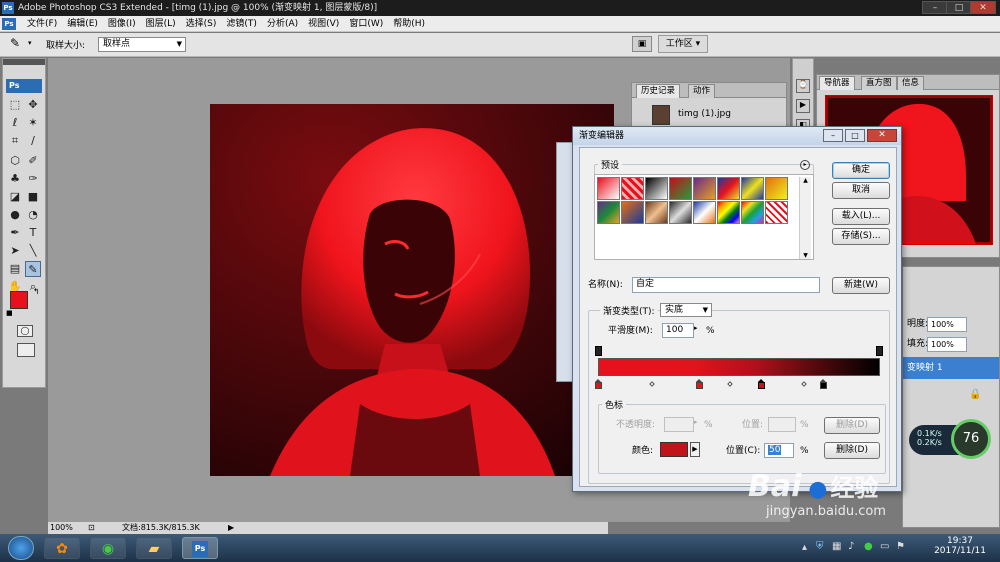 This screenshot has height=562, width=1000. Describe the element at coordinates (598, 351) in the screenshot. I see `opacity-stop-left` at that location.